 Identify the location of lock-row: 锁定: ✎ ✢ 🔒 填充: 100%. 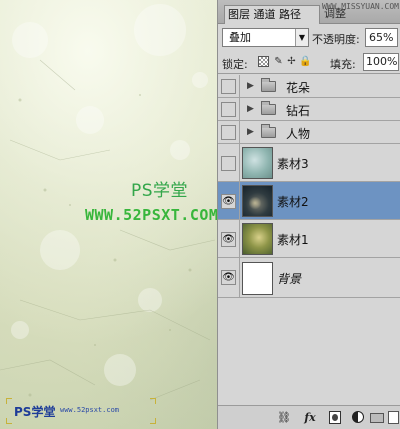
(309, 62).